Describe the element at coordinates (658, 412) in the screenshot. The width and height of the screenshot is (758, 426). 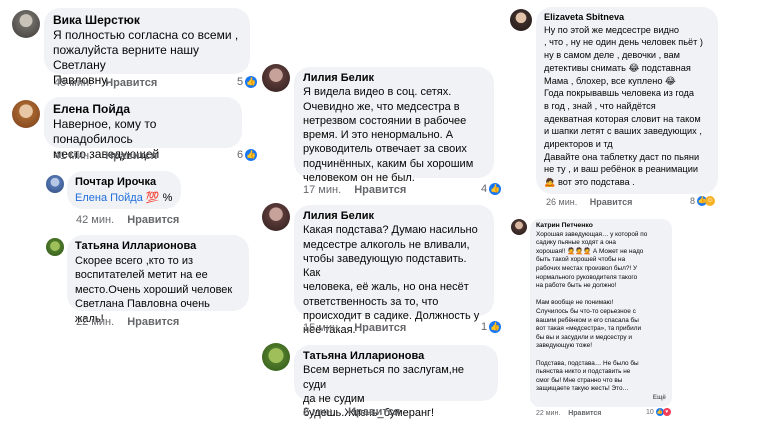
I see `reaction-count: 10 👍 ♥` at that location.